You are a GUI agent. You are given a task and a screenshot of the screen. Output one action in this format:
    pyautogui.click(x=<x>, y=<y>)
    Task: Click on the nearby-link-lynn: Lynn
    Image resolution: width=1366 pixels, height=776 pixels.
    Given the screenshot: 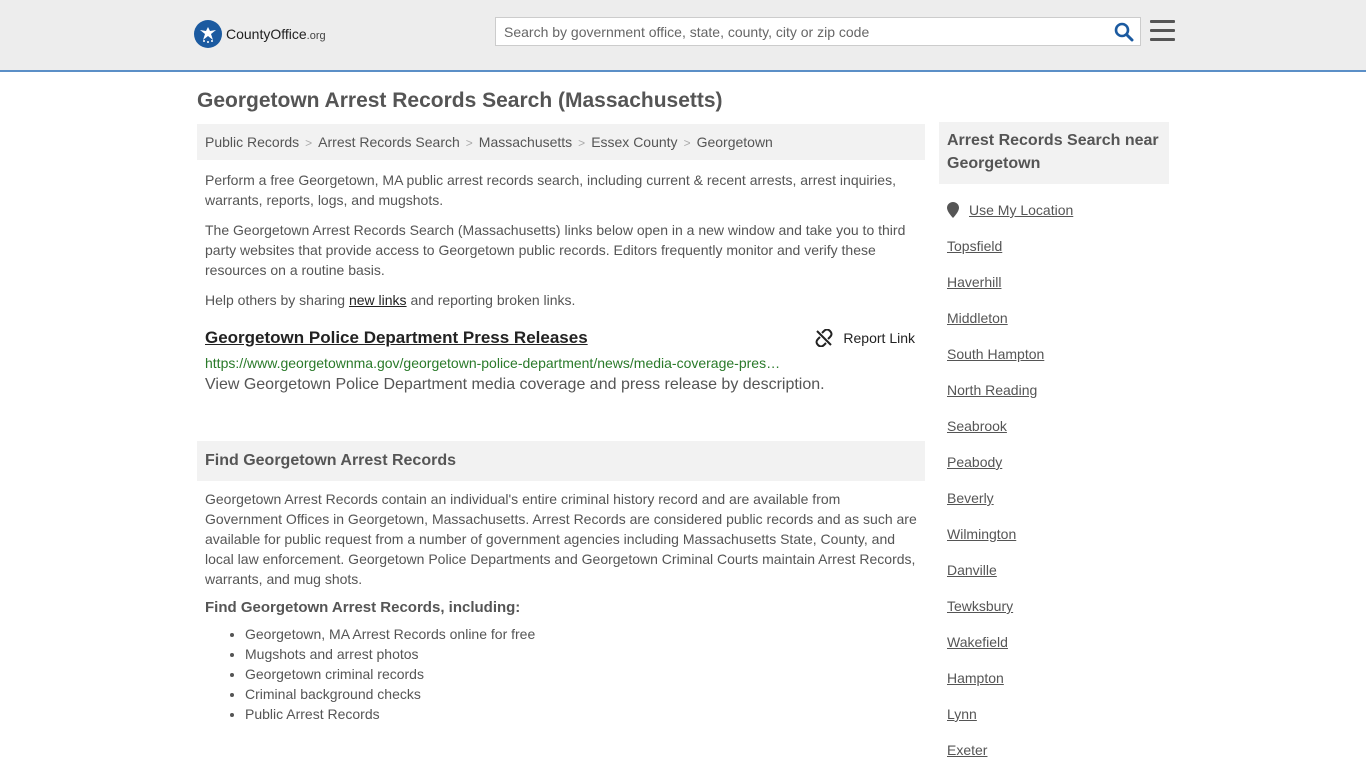 What is the action you would take?
    pyautogui.click(x=1057, y=722)
    